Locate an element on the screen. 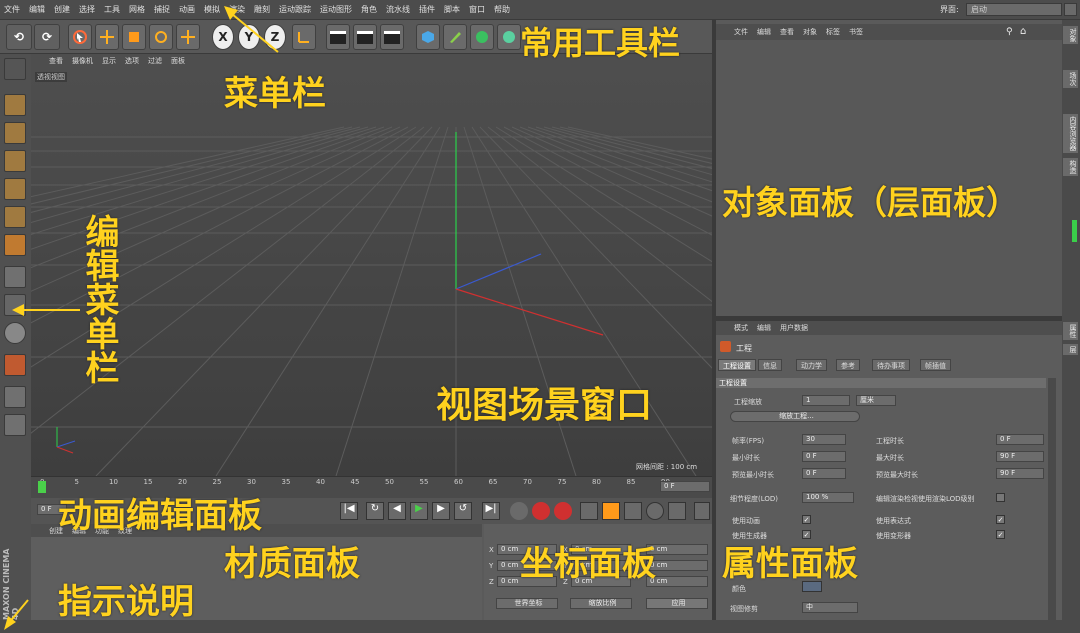 The width and height of the screenshot is (1080, 633). goto-start-button: |◀ is located at coordinates (349, 511).